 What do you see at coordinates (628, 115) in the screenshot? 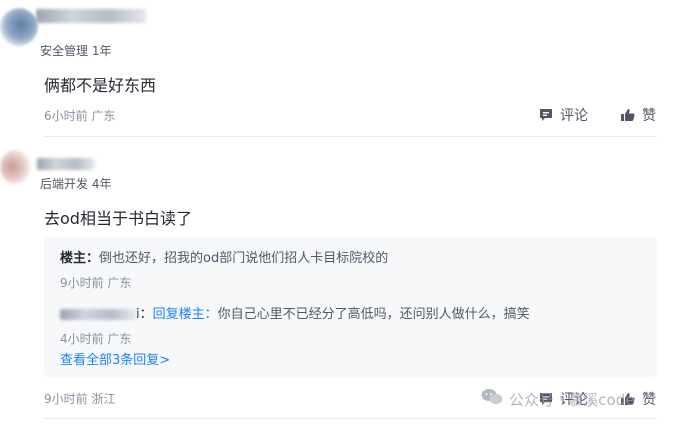
I see `thumbs-up-icon` at bounding box center [628, 115].